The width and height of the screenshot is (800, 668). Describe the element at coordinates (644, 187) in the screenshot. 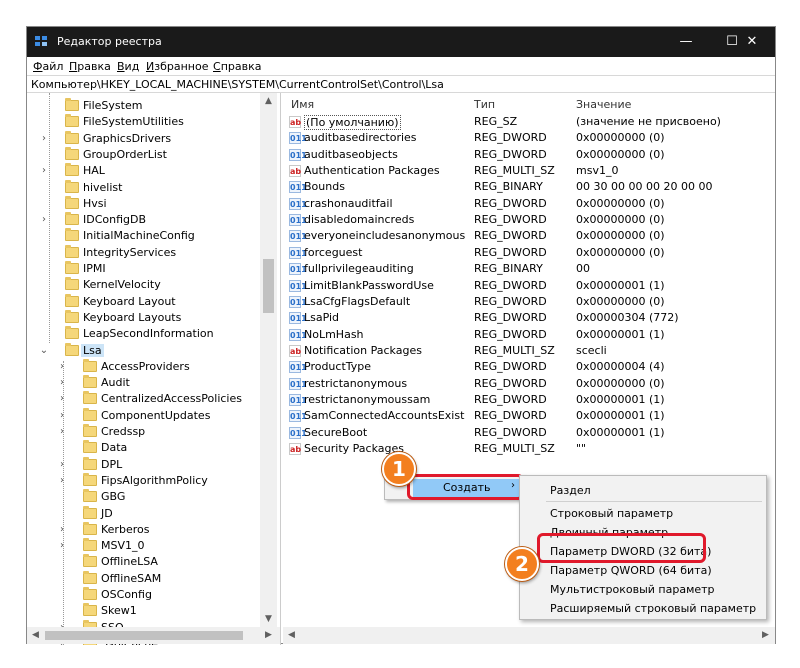

I see `value-data: 00 30 00 00 00 20 00 00` at that location.